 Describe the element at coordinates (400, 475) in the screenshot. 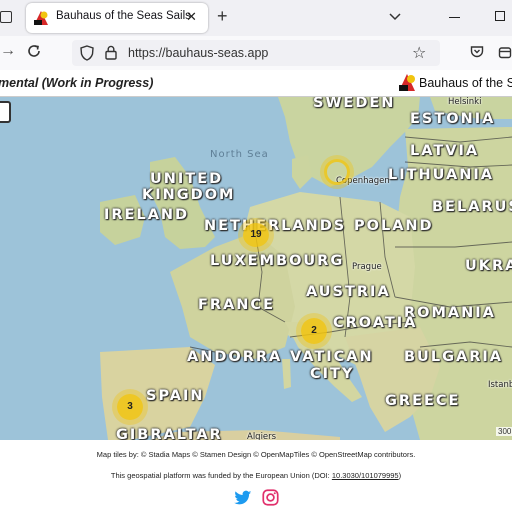

I see `funding-suffix: )` at that location.